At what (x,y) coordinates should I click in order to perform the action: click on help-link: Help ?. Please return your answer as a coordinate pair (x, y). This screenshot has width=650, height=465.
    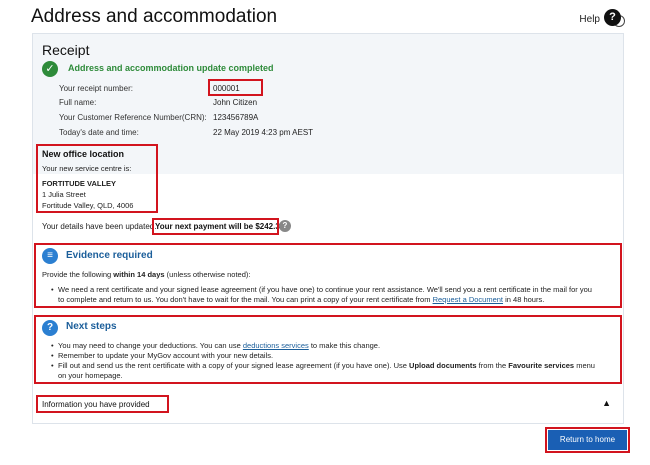
    Looking at the image, I should click on (602, 19).